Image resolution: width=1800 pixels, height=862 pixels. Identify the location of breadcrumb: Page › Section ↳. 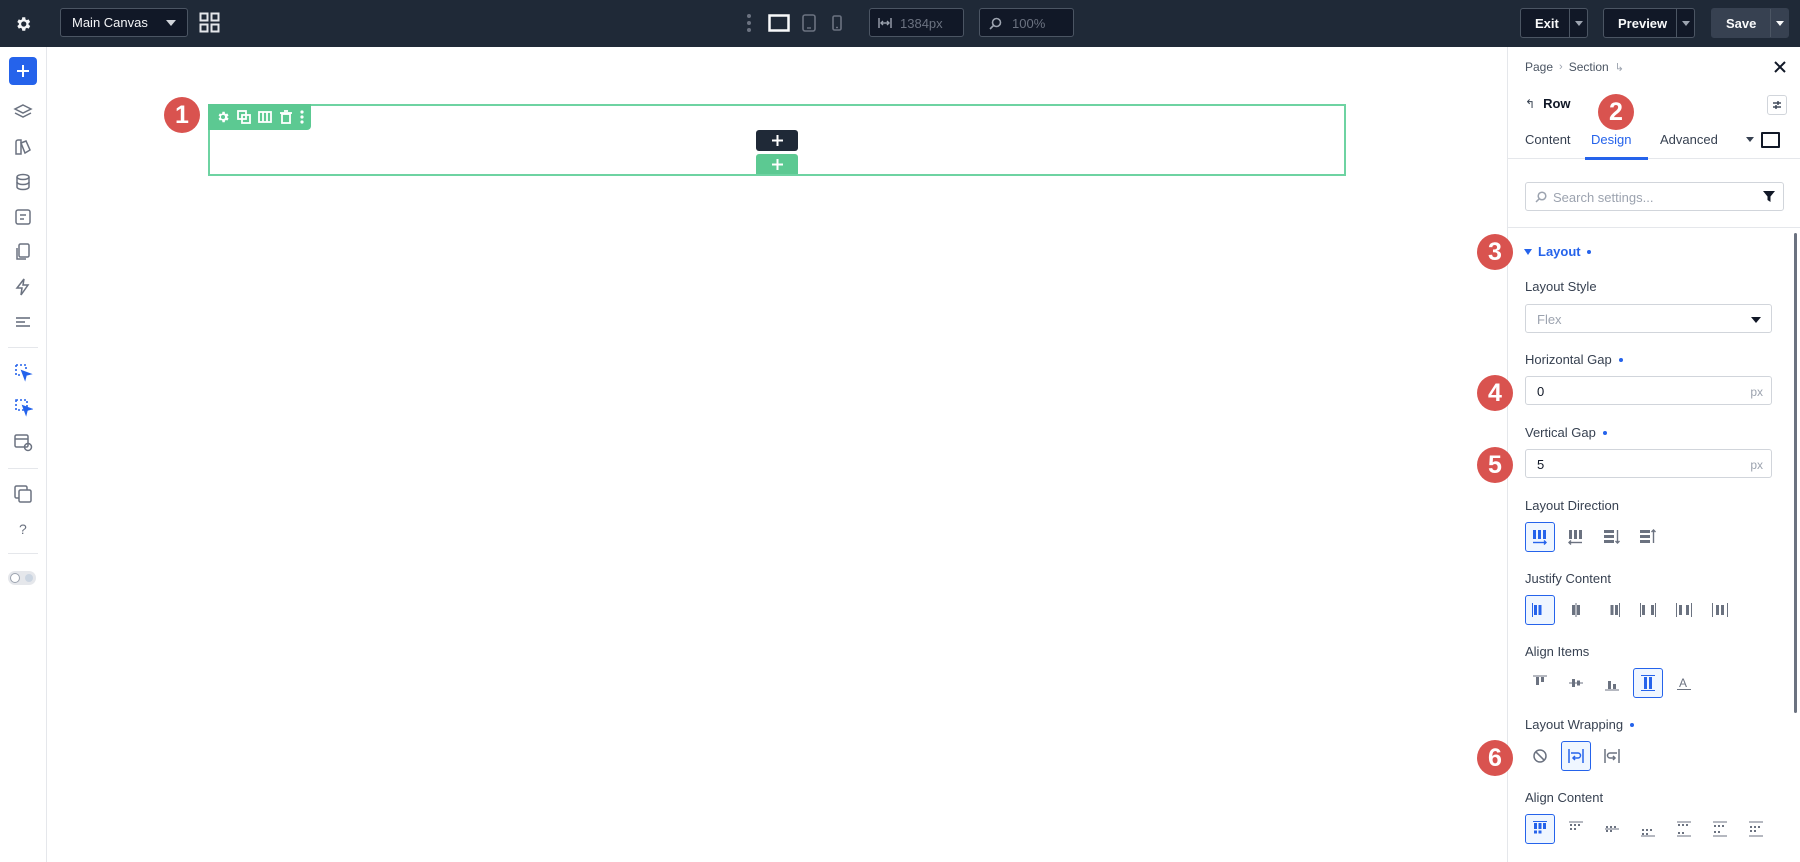
(1574, 67).